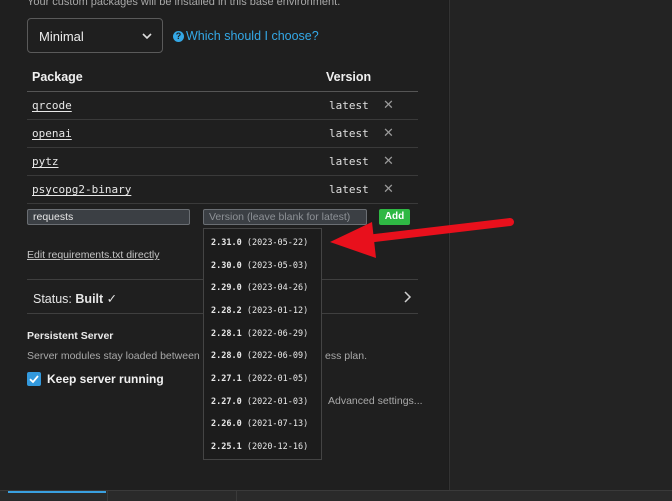 This screenshot has width=672, height=501. What do you see at coordinates (222, 162) in the screenshot?
I see `table-row: pytz latest ✕` at bounding box center [222, 162].